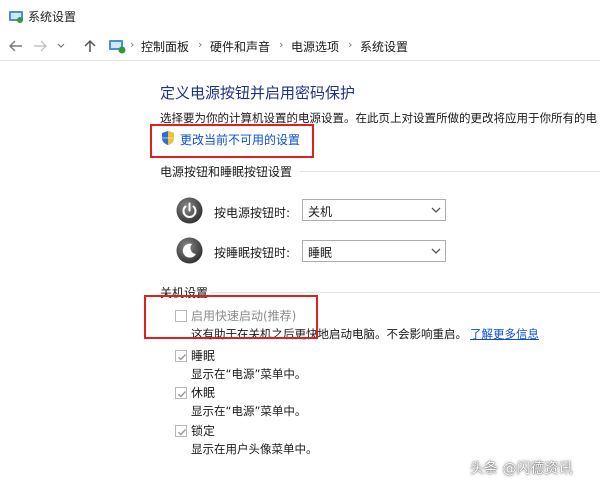  I want to click on hibernate-option-label: 休眠, so click(203, 393).